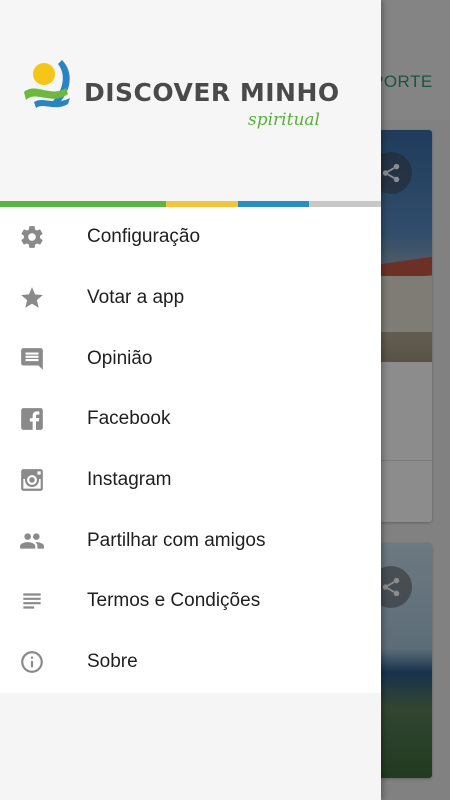  I want to click on menu-item-sobre: Sobre, so click(190, 662).